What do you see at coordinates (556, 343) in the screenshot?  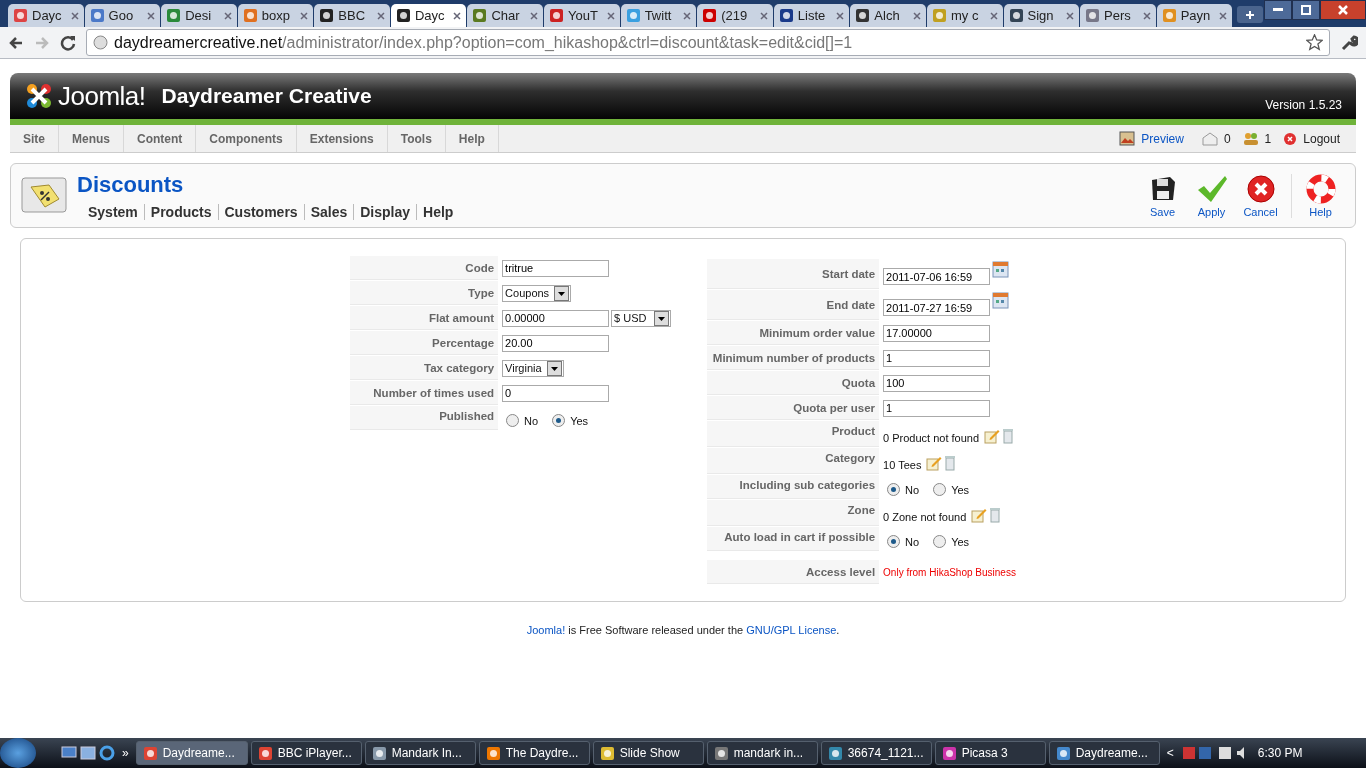 I see `text-field: 20.00` at bounding box center [556, 343].